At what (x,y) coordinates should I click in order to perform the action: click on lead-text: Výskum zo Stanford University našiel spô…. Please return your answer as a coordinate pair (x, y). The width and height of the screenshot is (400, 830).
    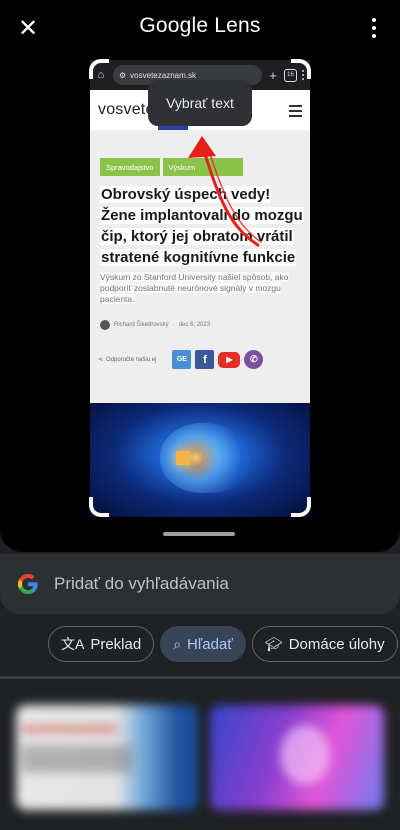
    Looking at the image, I should click on (194, 288).